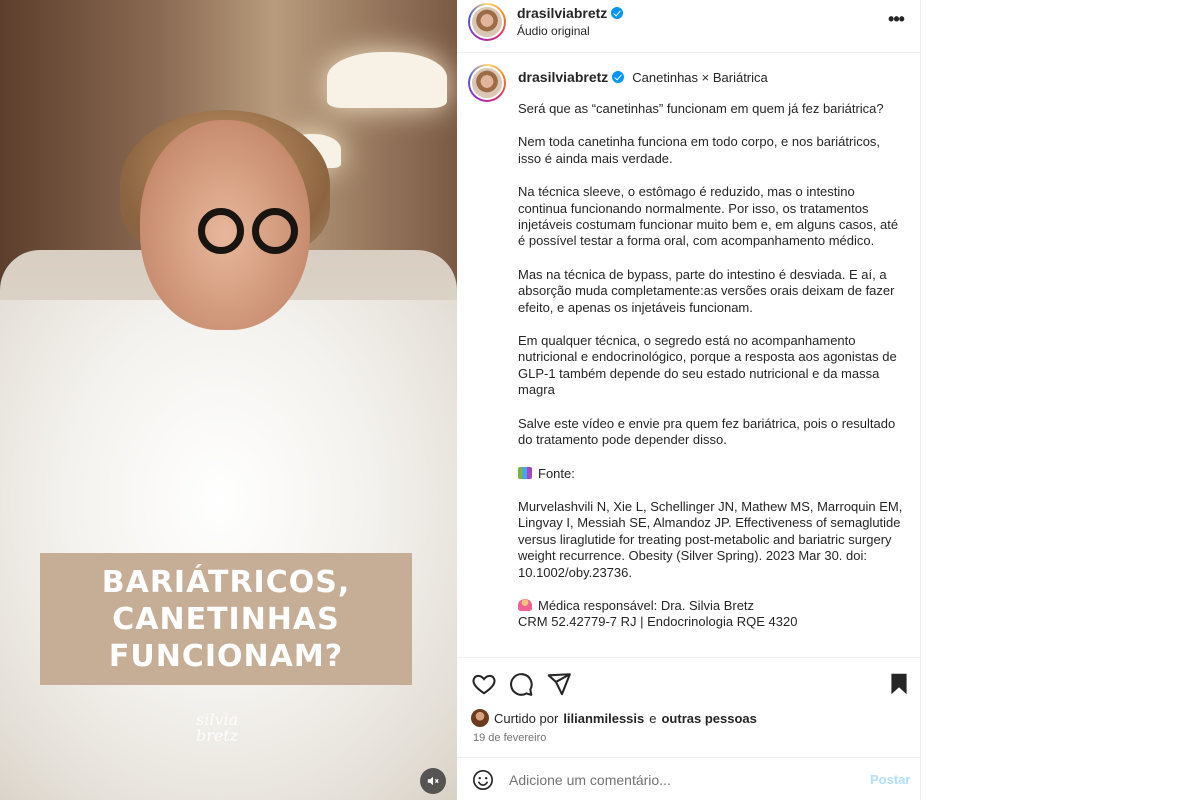 Image resolution: width=1200 pixels, height=800 pixels. Describe the element at coordinates (217, 727) in the screenshot. I see `brand-watermark: silvia bretz` at that location.